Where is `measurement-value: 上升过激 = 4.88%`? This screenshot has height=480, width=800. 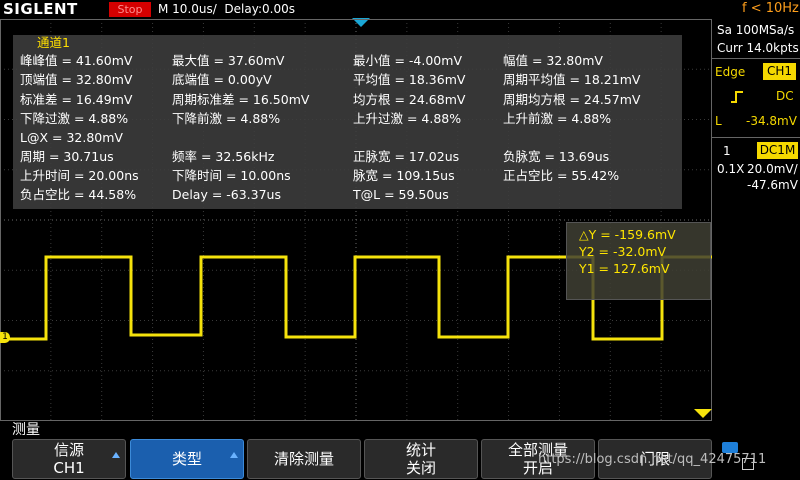 measurement-value: 上升过激 = 4.88% is located at coordinates (407, 118).